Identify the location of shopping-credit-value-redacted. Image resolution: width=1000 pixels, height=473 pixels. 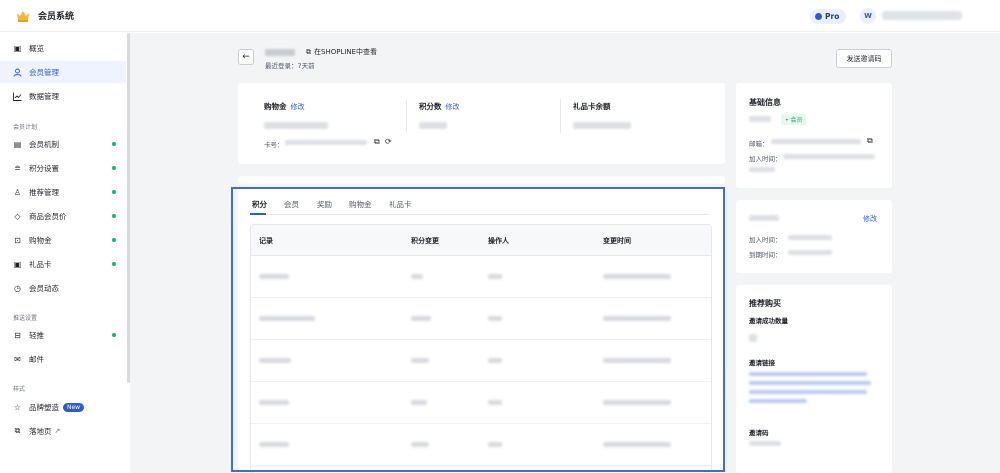
(296, 125).